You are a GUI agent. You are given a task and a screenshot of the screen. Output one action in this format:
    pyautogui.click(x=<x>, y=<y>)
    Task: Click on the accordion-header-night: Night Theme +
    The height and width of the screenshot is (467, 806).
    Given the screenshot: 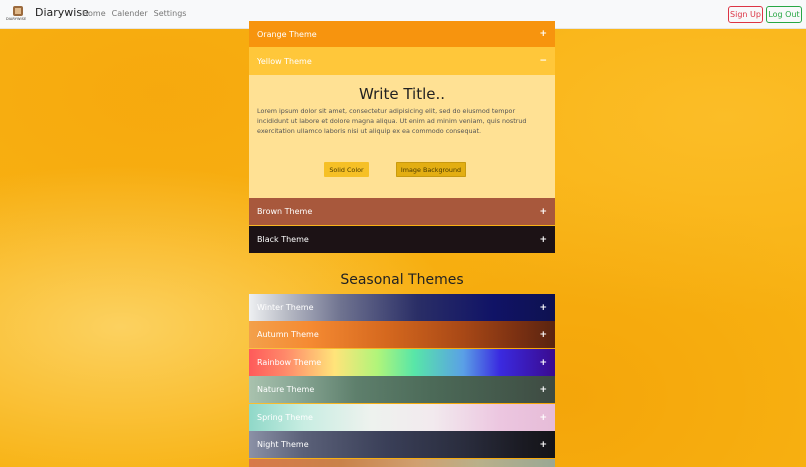 What is the action you would take?
    pyautogui.click(x=402, y=444)
    